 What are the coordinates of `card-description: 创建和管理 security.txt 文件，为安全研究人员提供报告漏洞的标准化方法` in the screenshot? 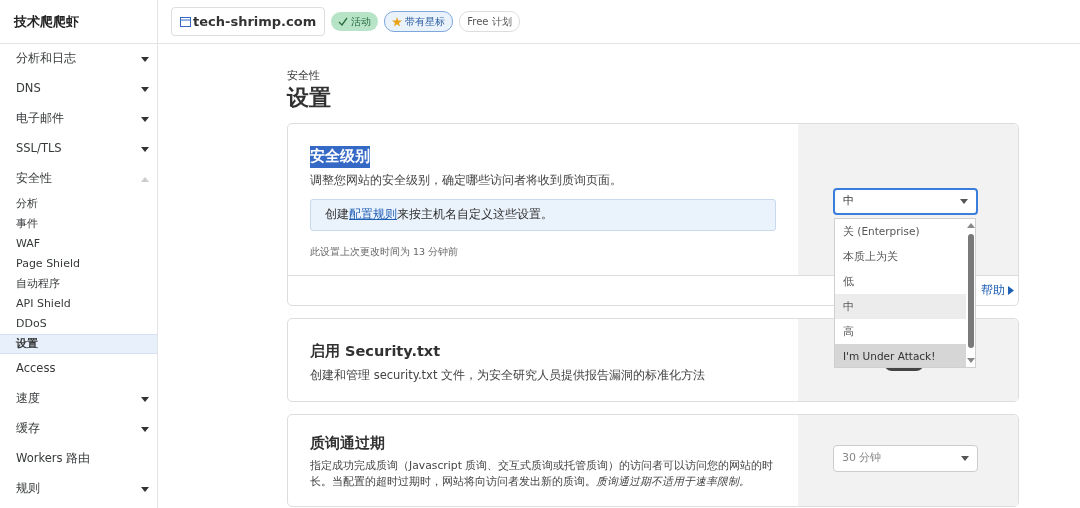 It's located at (508, 375).